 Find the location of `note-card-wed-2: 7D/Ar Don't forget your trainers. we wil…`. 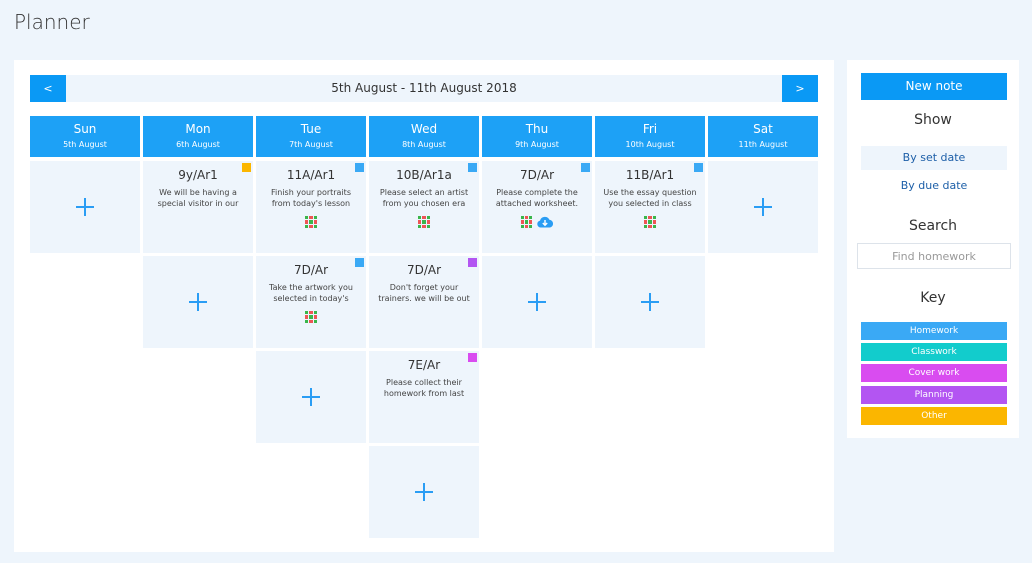

note-card-wed-2: 7D/Ar Don't forget your trainers. we wil… is located at coordinates (424, 302).